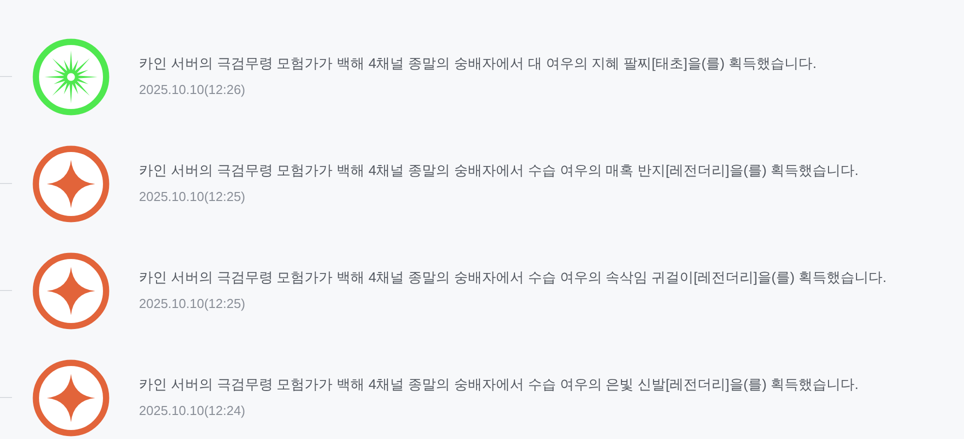  What do you see at coordinates (192, 90) in the screenshot?
I see `timestamp: 2025.10.10(12:26)` at bounding box center [192, 90].